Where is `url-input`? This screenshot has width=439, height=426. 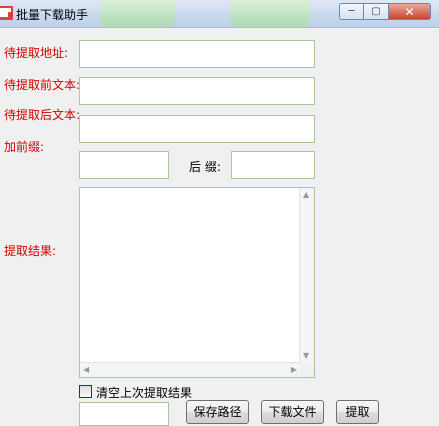 url-input is located at coordinates (197, 54).